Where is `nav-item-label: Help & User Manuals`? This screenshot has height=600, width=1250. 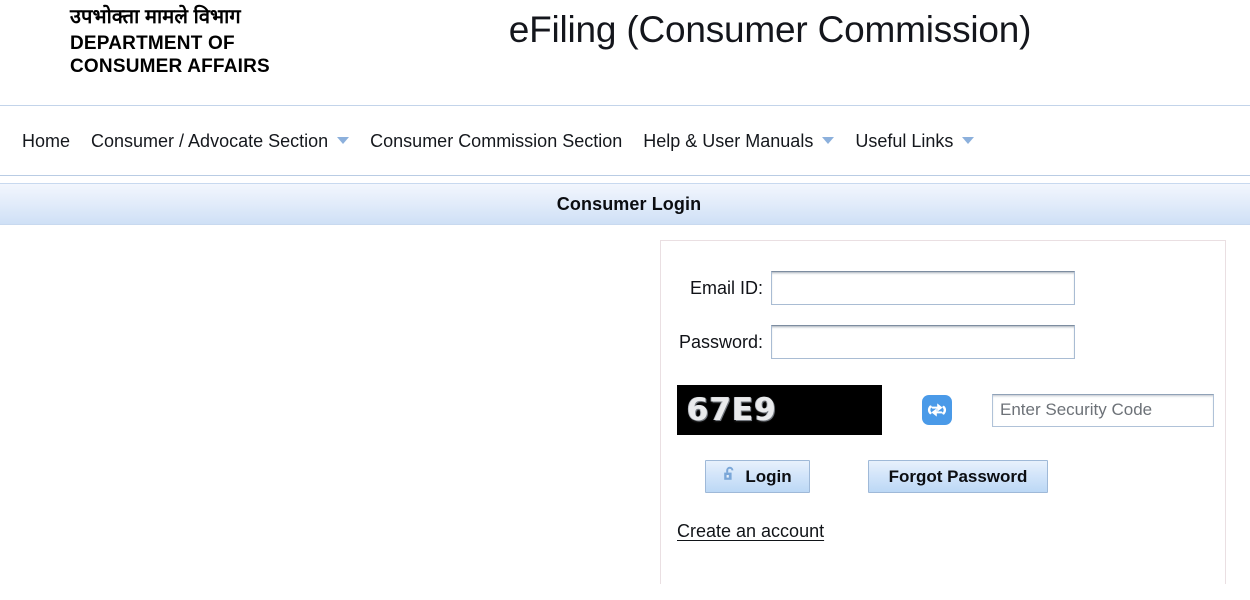 nav-item-label: Help & User Manuals is located at coordinates (728, 140).